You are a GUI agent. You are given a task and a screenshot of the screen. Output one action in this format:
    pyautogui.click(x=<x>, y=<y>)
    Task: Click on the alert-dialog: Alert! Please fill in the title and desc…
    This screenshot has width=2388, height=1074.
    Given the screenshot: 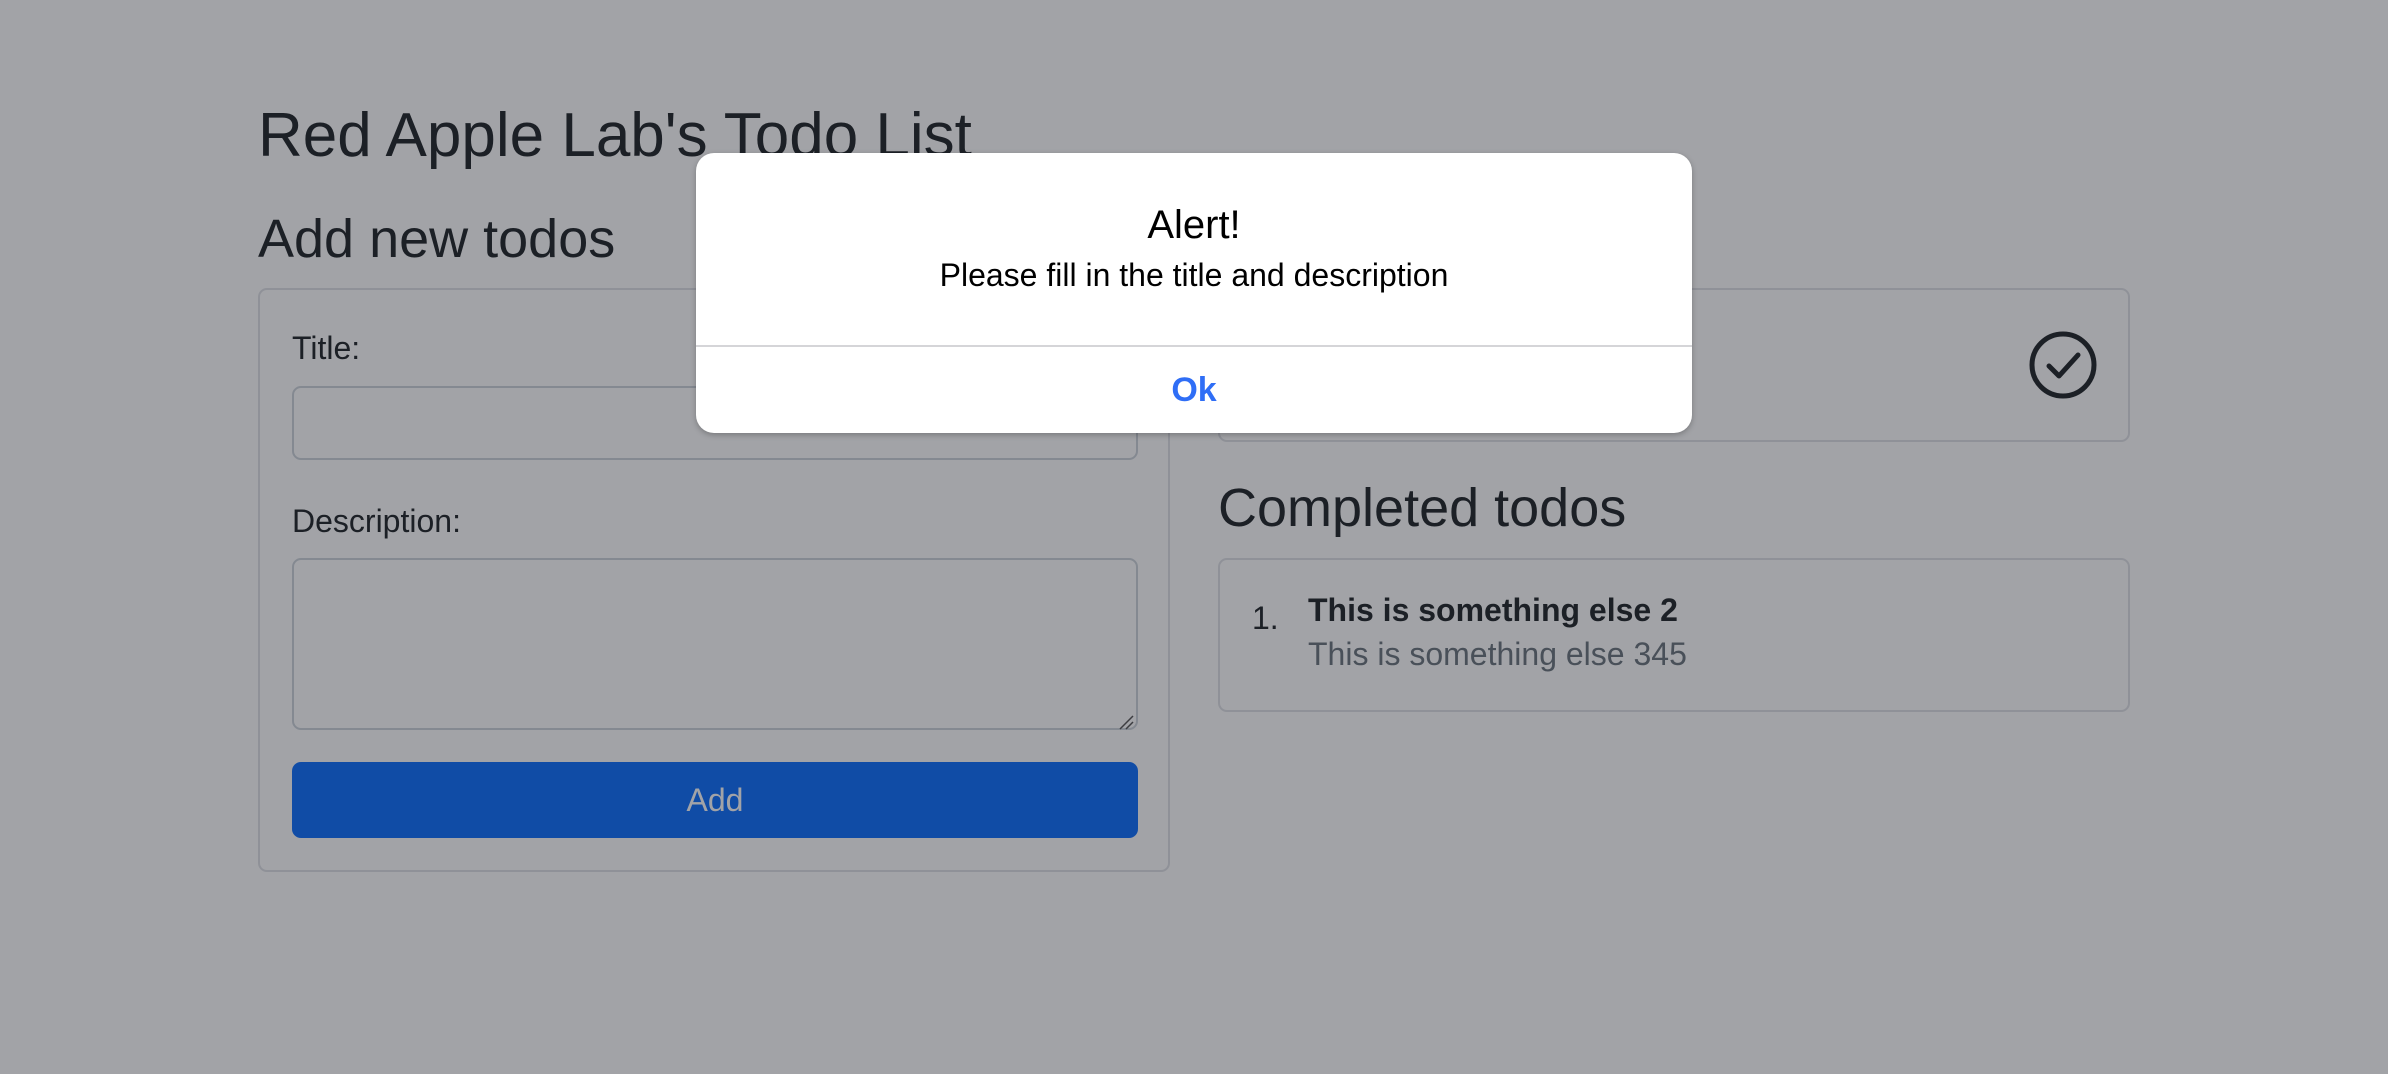 What is the action you would take?
    pyautogui.click(x=1194, y=293)
    